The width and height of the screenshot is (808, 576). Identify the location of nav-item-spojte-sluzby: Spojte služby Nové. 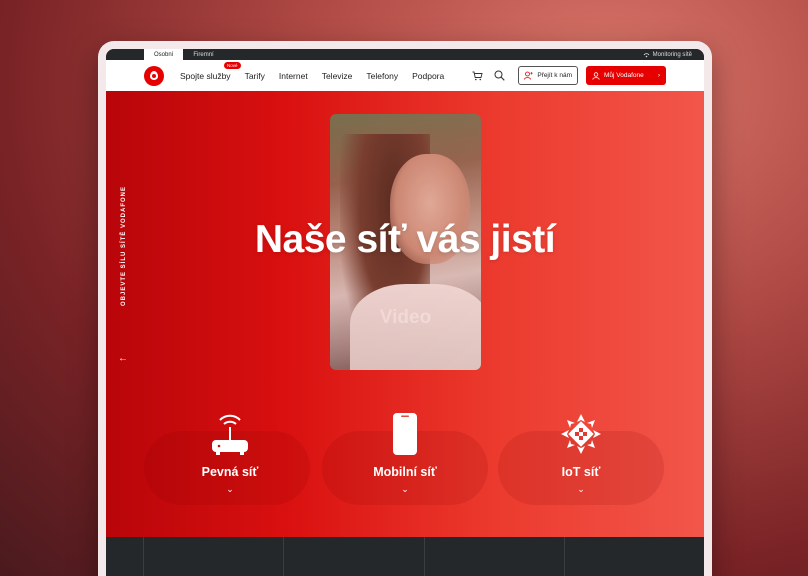
(210, 71).